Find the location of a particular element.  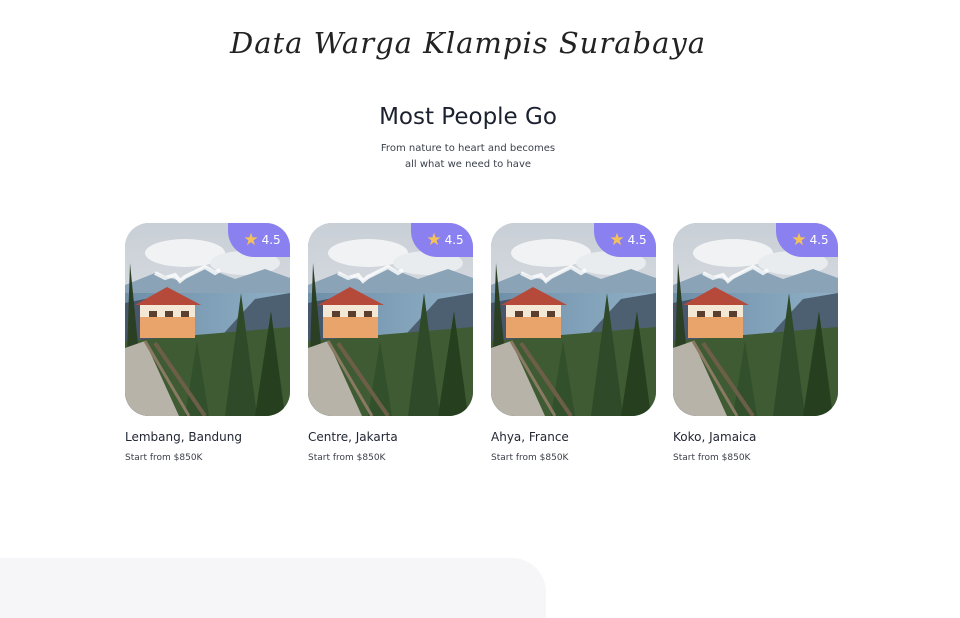

destination-card: ★ 4.5 Centre, Jakarta Start from $850K is located at coordinates (390, 343).